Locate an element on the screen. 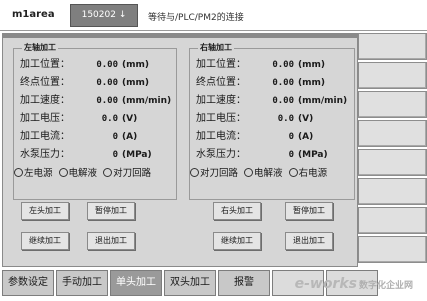 The width and height of the screenshot is (427, 301). left-start-button: 左头加工 is located at coordinates (45, 211).